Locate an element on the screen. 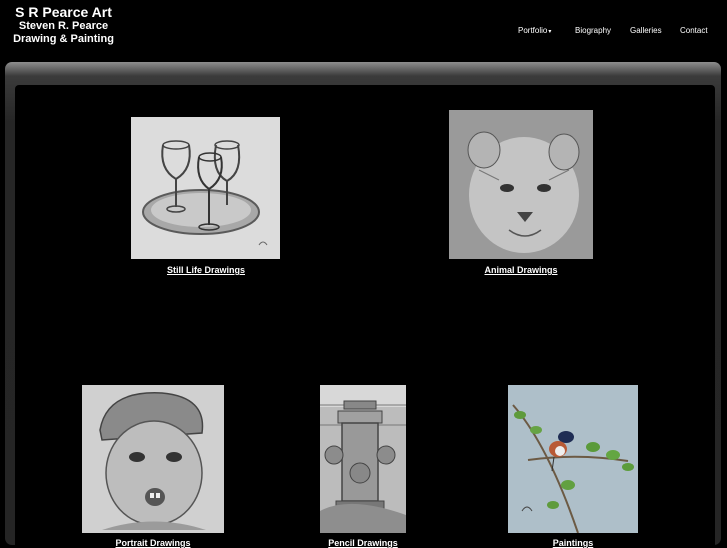  chevron-down-icon: ▾ is located at coordinates (550, 32).